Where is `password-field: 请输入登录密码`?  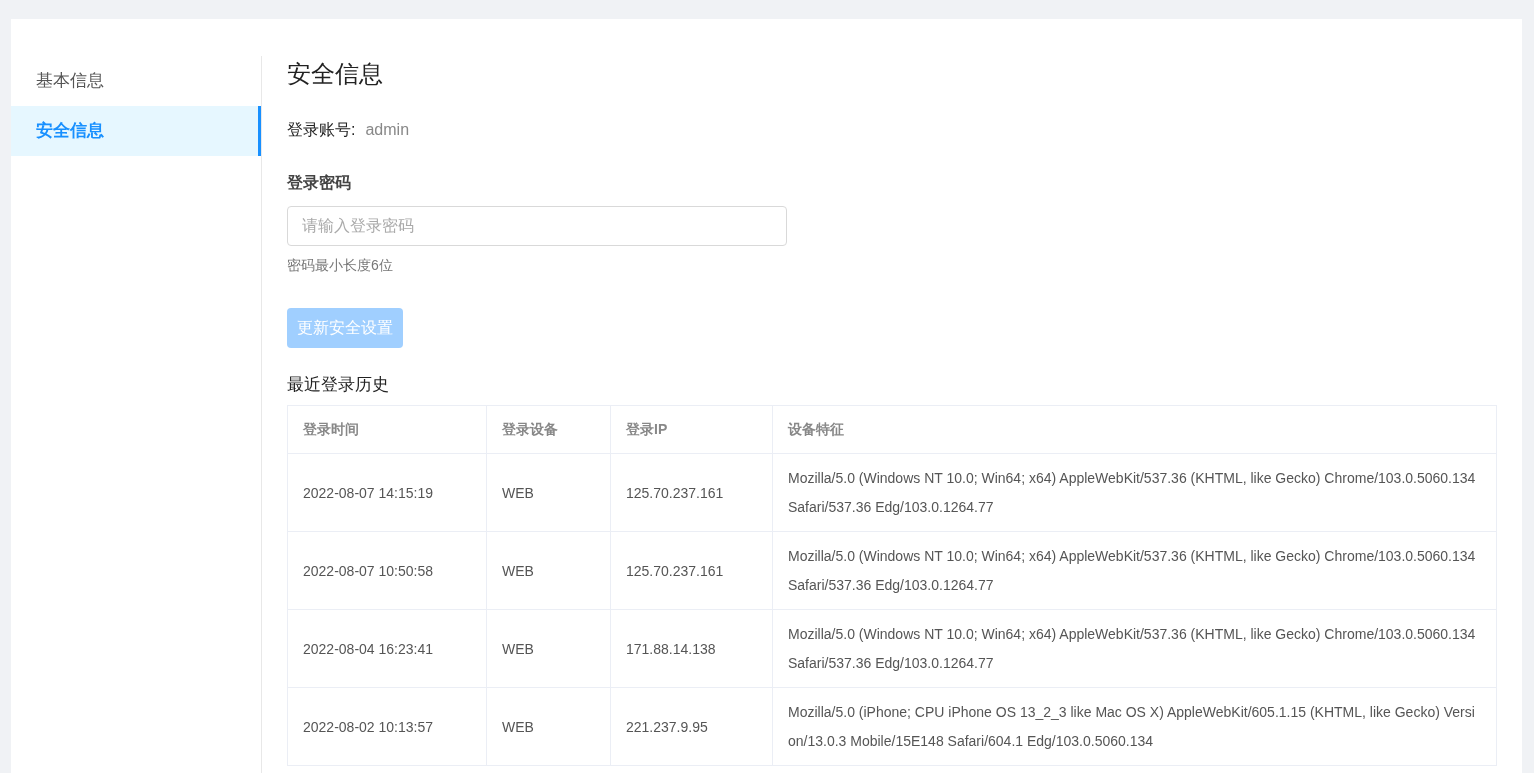 password-field: 请输入登录密码 is located at coordinates (537, 226).